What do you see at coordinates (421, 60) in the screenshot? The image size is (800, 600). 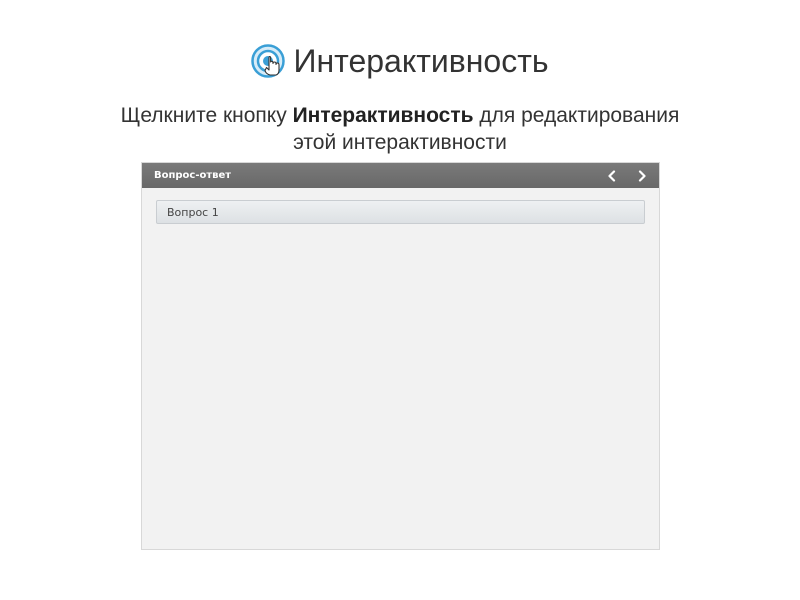 I see `page-title: Интерактивность` at bounding box center [421, 60].